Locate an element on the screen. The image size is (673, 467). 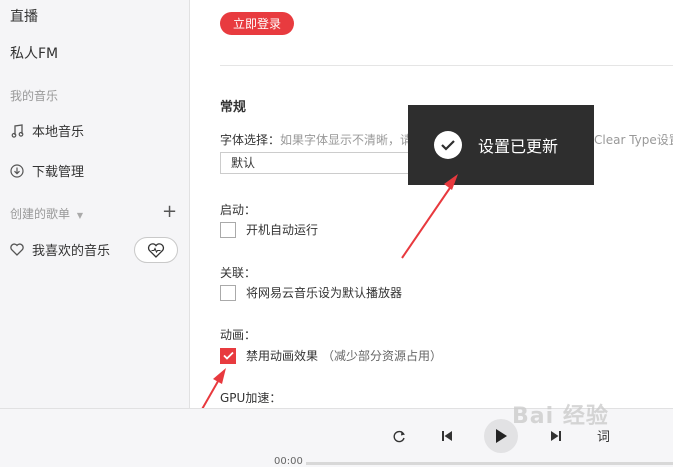
startup-label: 启动： is located at coordinates (238, 210).